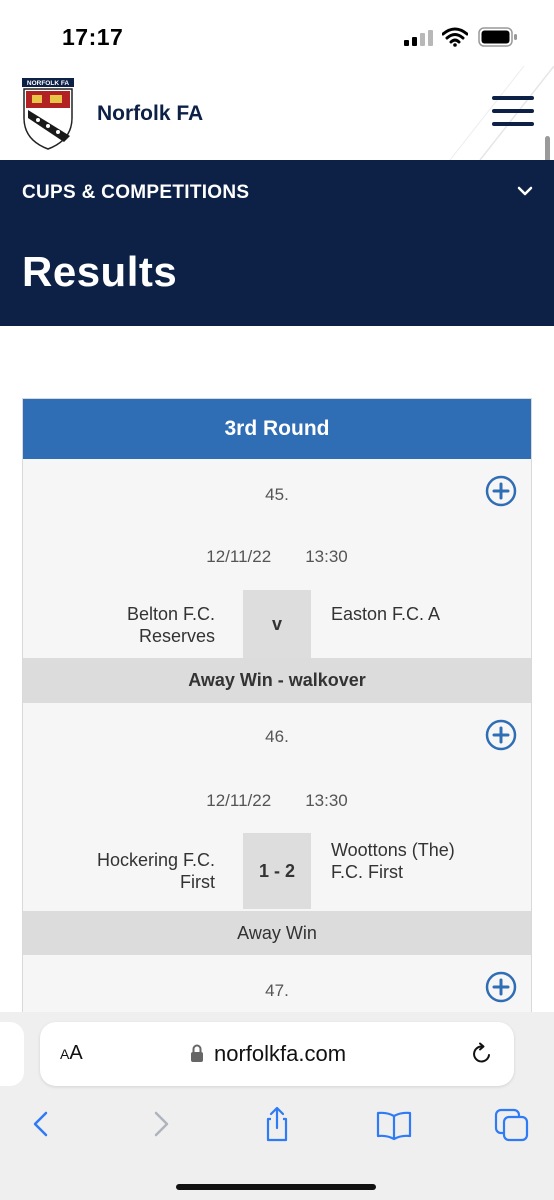 The height and width of the screenshot is (1200, 554). What do you see at coordinates (277, 429) in the screenshot?
I see `round-header: 3rd Round` at bounding box center [277, 429].